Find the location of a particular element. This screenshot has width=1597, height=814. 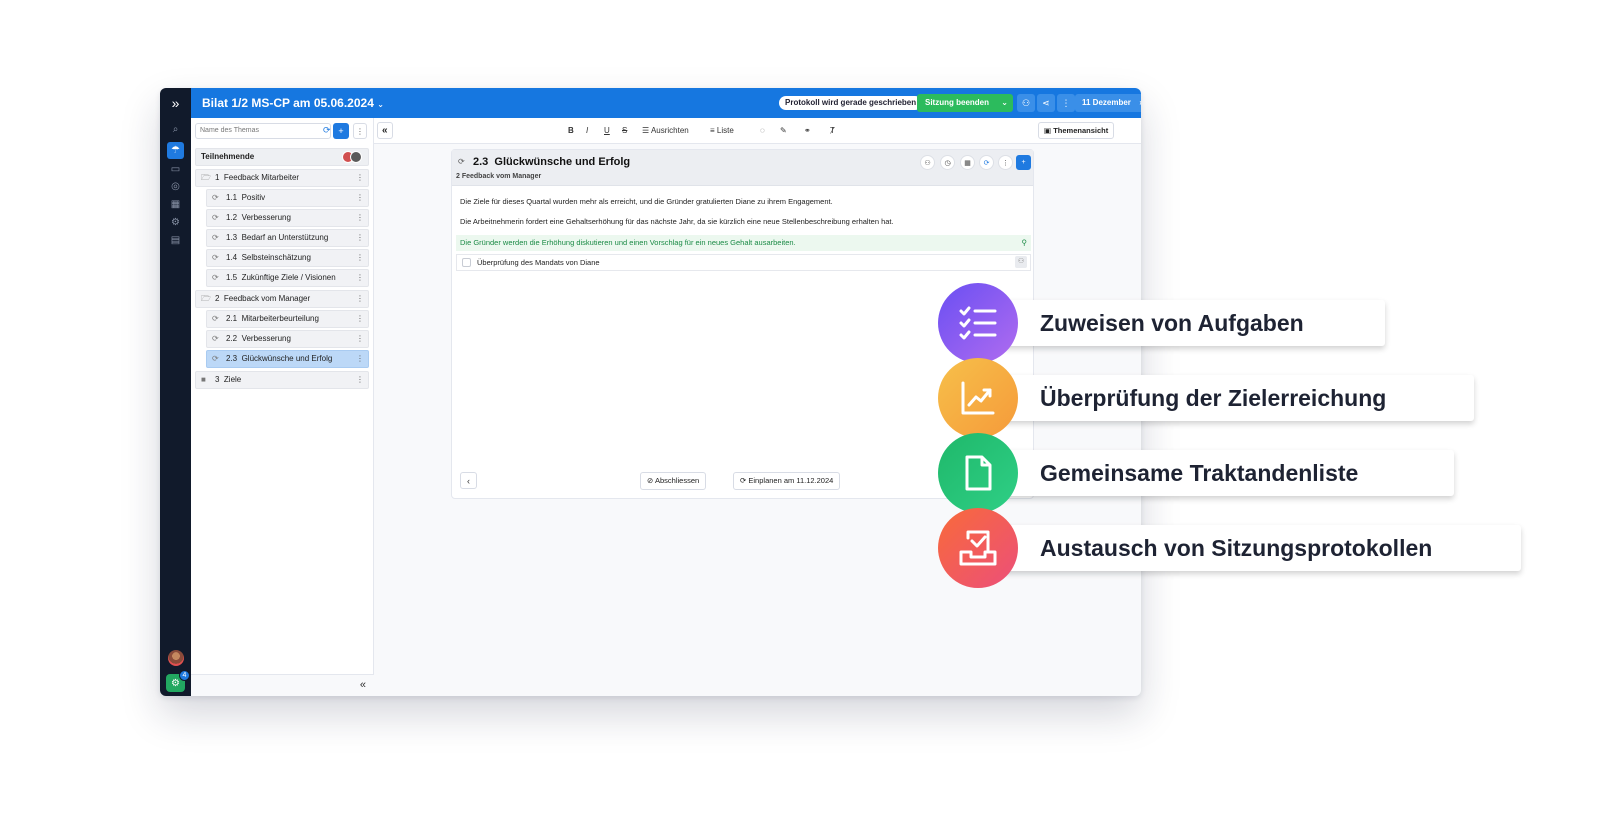

align-icon: ☰ is located at coordinates (646, 130).